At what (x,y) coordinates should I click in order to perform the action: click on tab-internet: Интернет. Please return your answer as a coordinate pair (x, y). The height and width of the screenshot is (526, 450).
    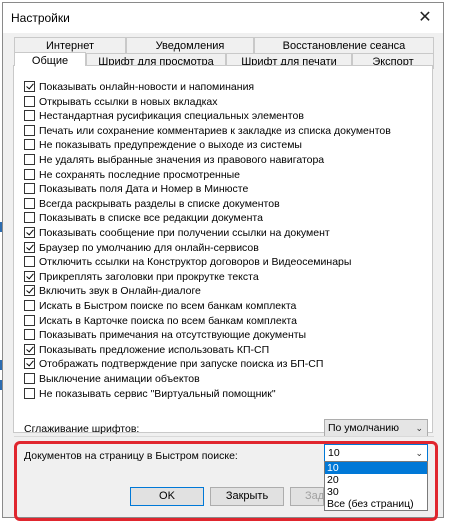
    Looking at the image, I should click on (70, 45).